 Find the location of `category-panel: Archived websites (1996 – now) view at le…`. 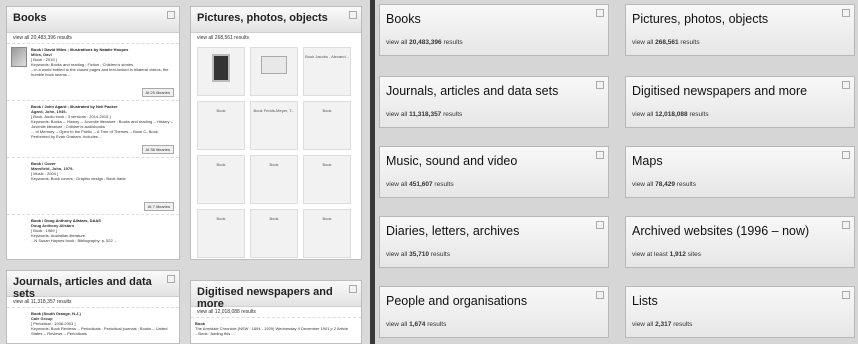

category-panel: Archived websites (1996 – now) view at le… is located at coordinates (740, 242).